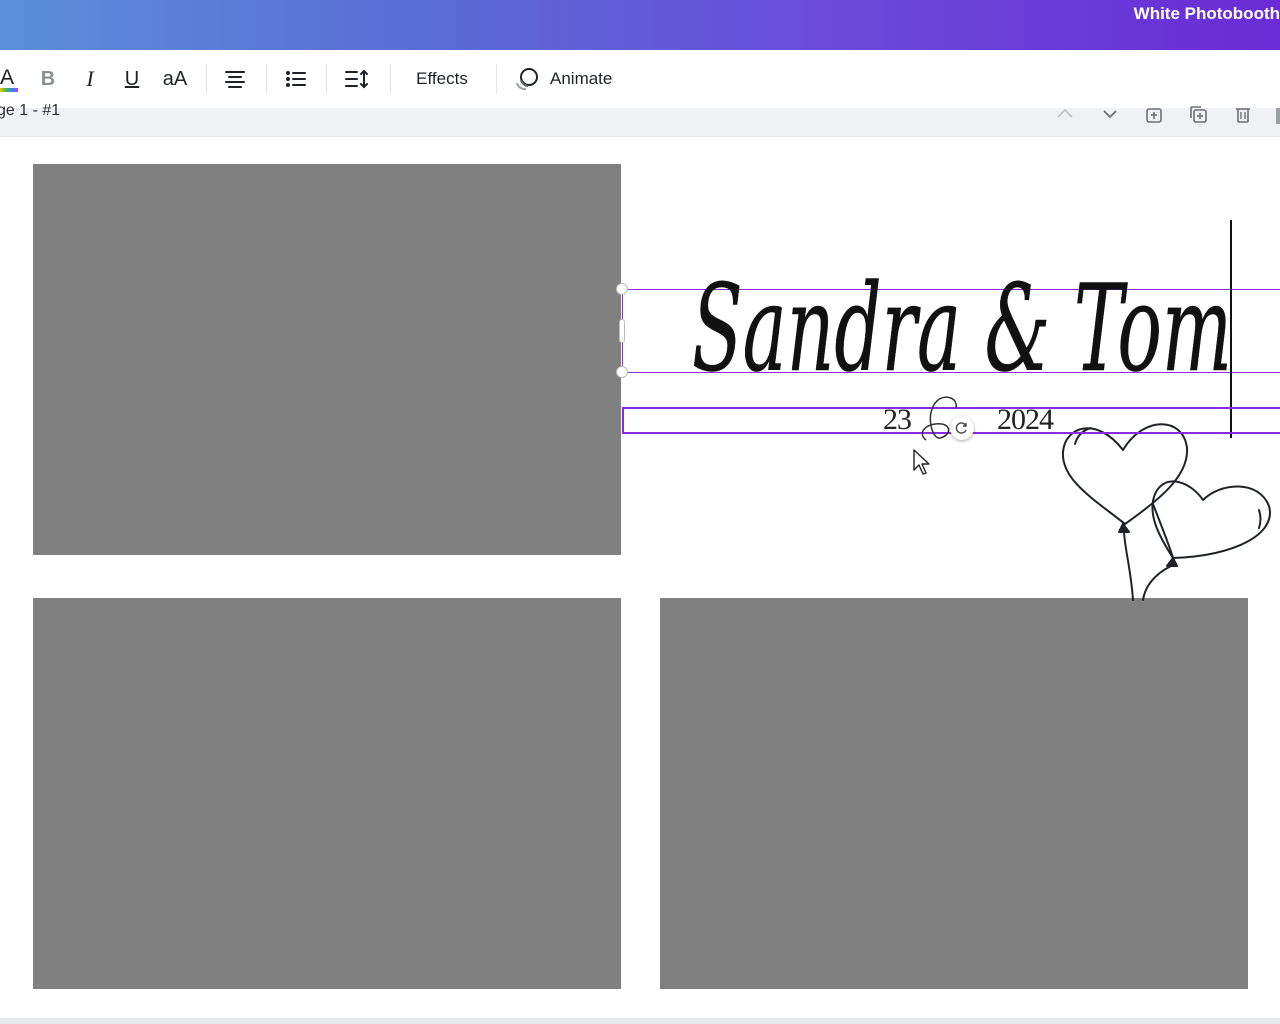  I want to click on script-title: Sandra & Tom, so click(970, 315).